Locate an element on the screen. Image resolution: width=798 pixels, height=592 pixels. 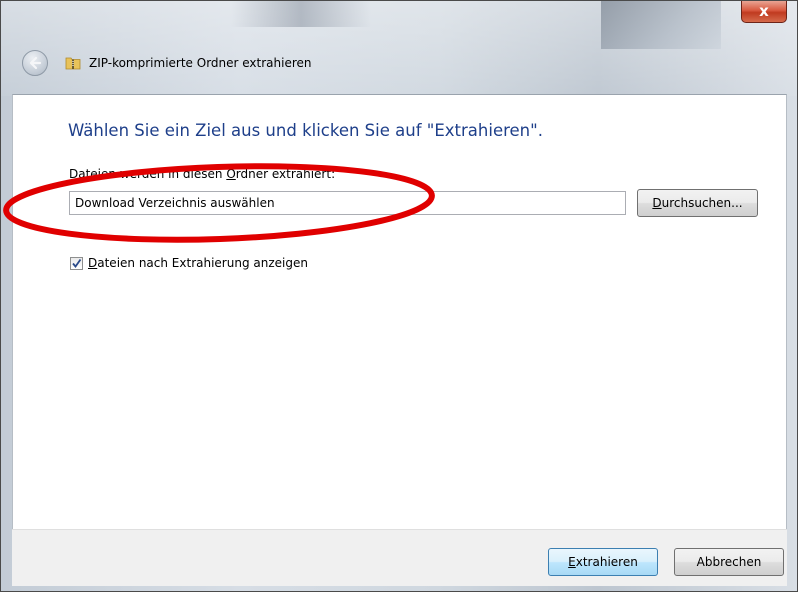
back-button is located at coordinates (35, 63).